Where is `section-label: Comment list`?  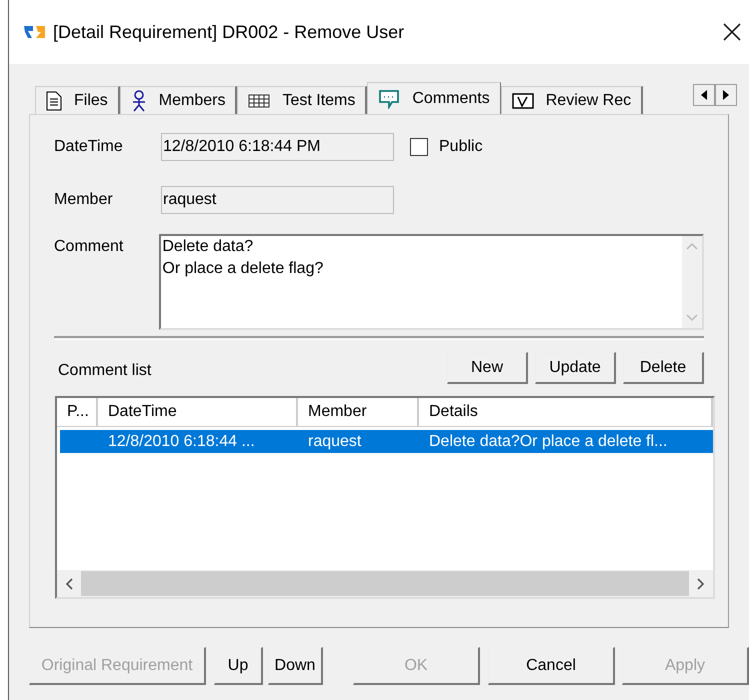
section-label: Comment list is located at coordinates (105, 371).